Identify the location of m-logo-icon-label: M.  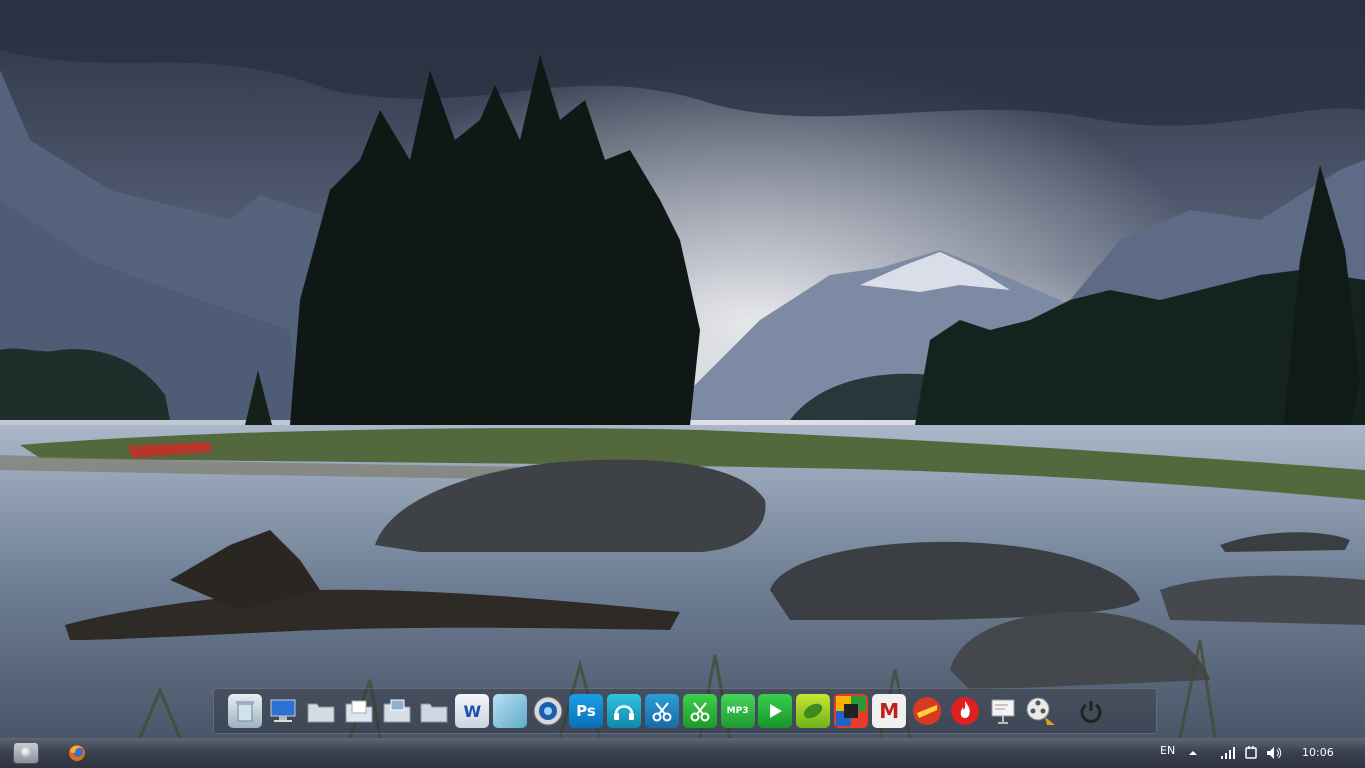
(889, 711).